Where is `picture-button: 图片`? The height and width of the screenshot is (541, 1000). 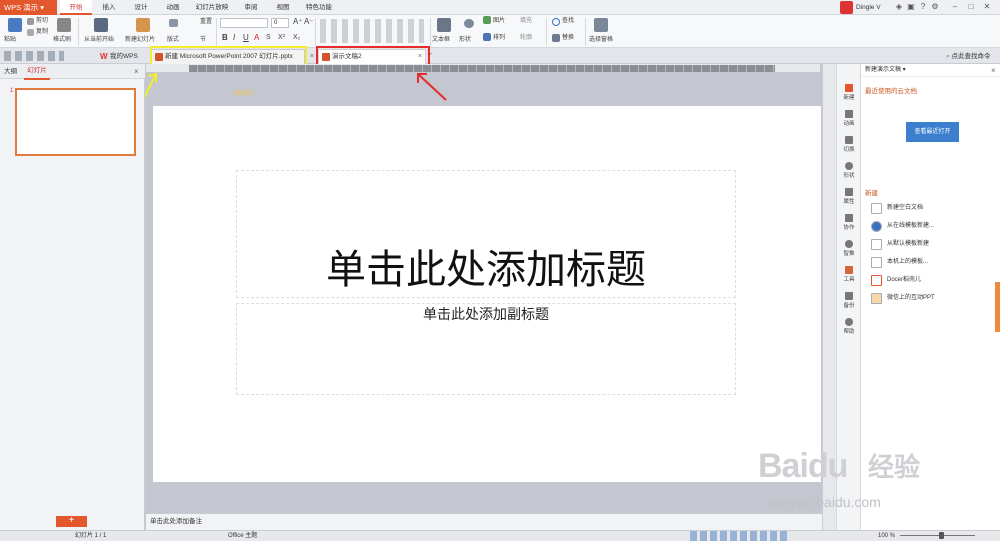 picture-button: 图片 is located at coordinates (499, 21).